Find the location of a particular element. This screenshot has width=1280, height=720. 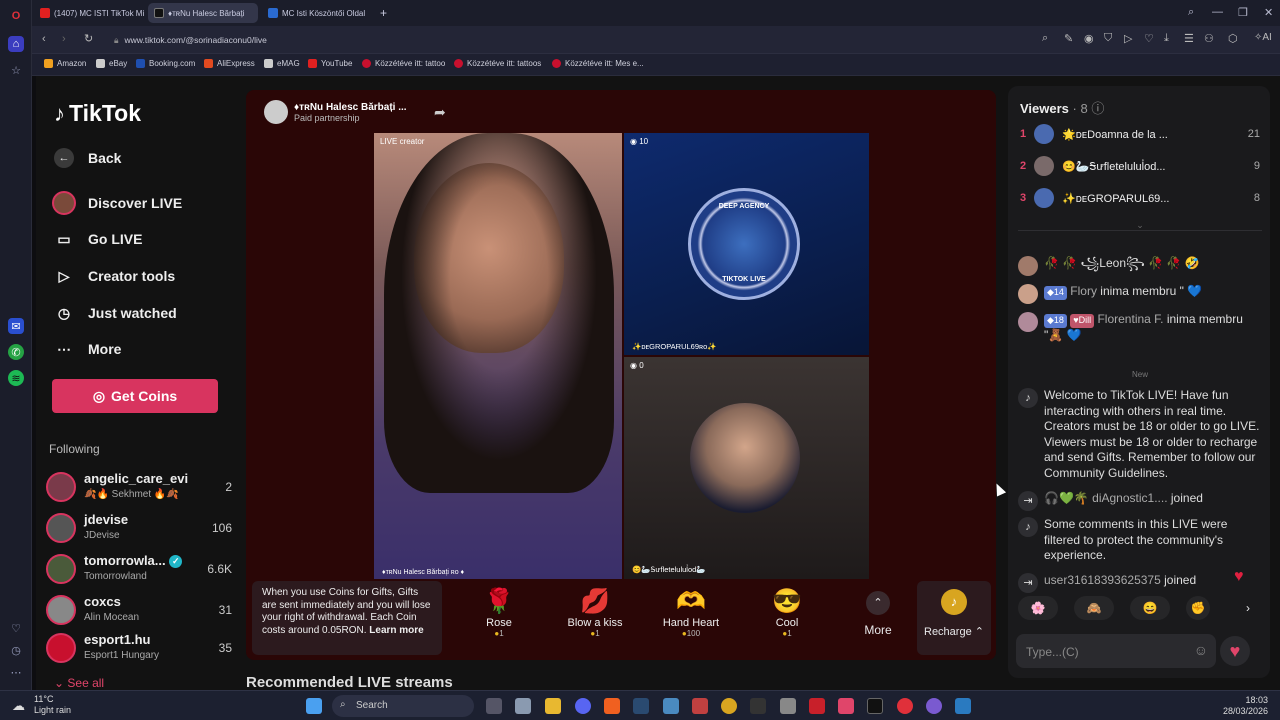

camera-icon: ◉ is located at coordinates (1089, 38).